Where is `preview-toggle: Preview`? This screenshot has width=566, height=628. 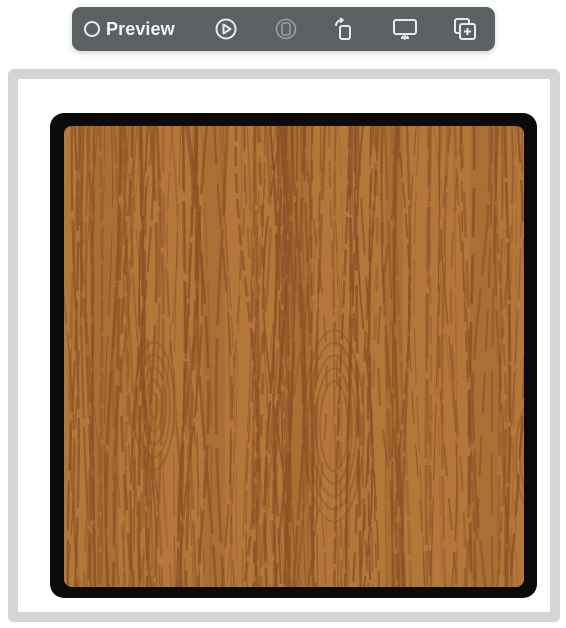 preview-toggle: Preview is located at coordinates (129, 29).